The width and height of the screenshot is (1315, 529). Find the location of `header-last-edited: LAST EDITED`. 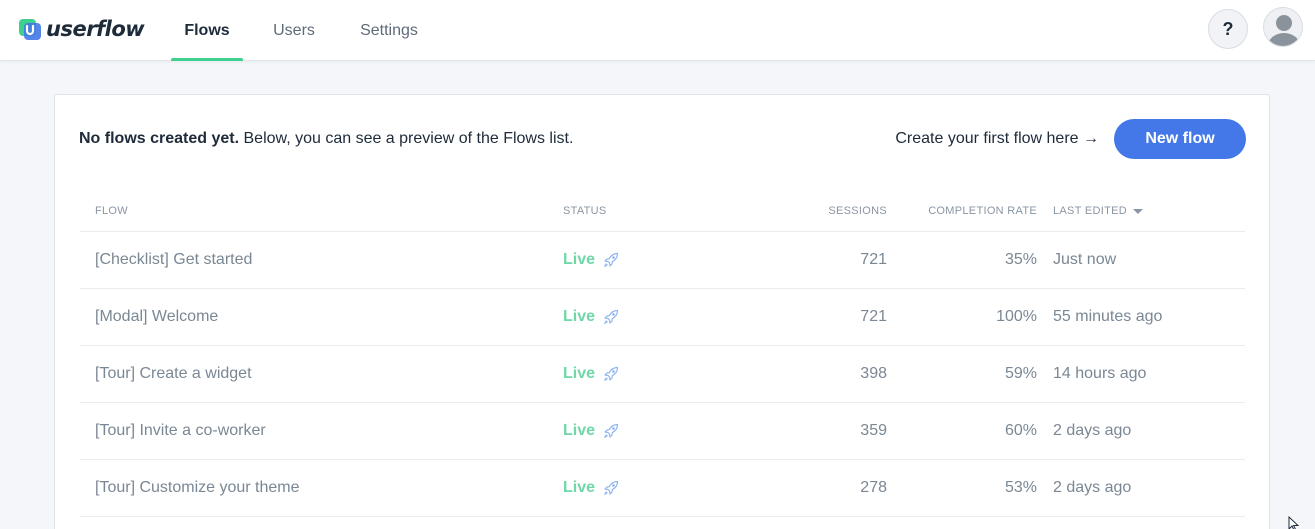

header-last-edited: LAST EDITED is located at coordinates (1098, 211).